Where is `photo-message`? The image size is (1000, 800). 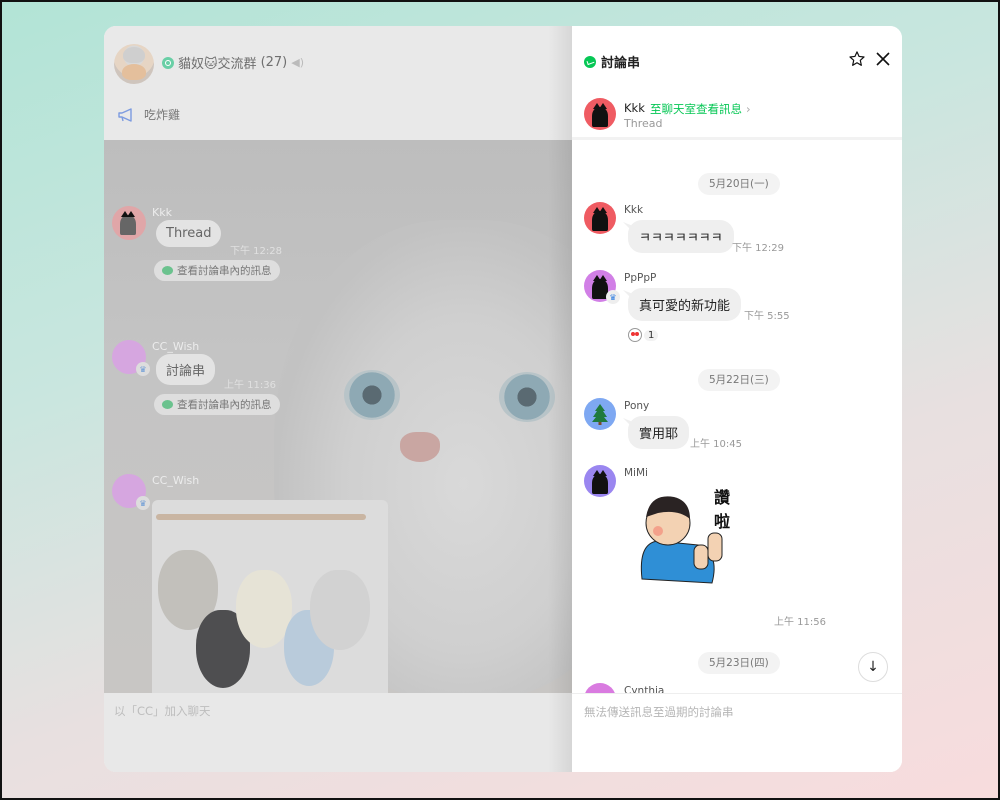
photo-message is located at coordinates (270, 596).